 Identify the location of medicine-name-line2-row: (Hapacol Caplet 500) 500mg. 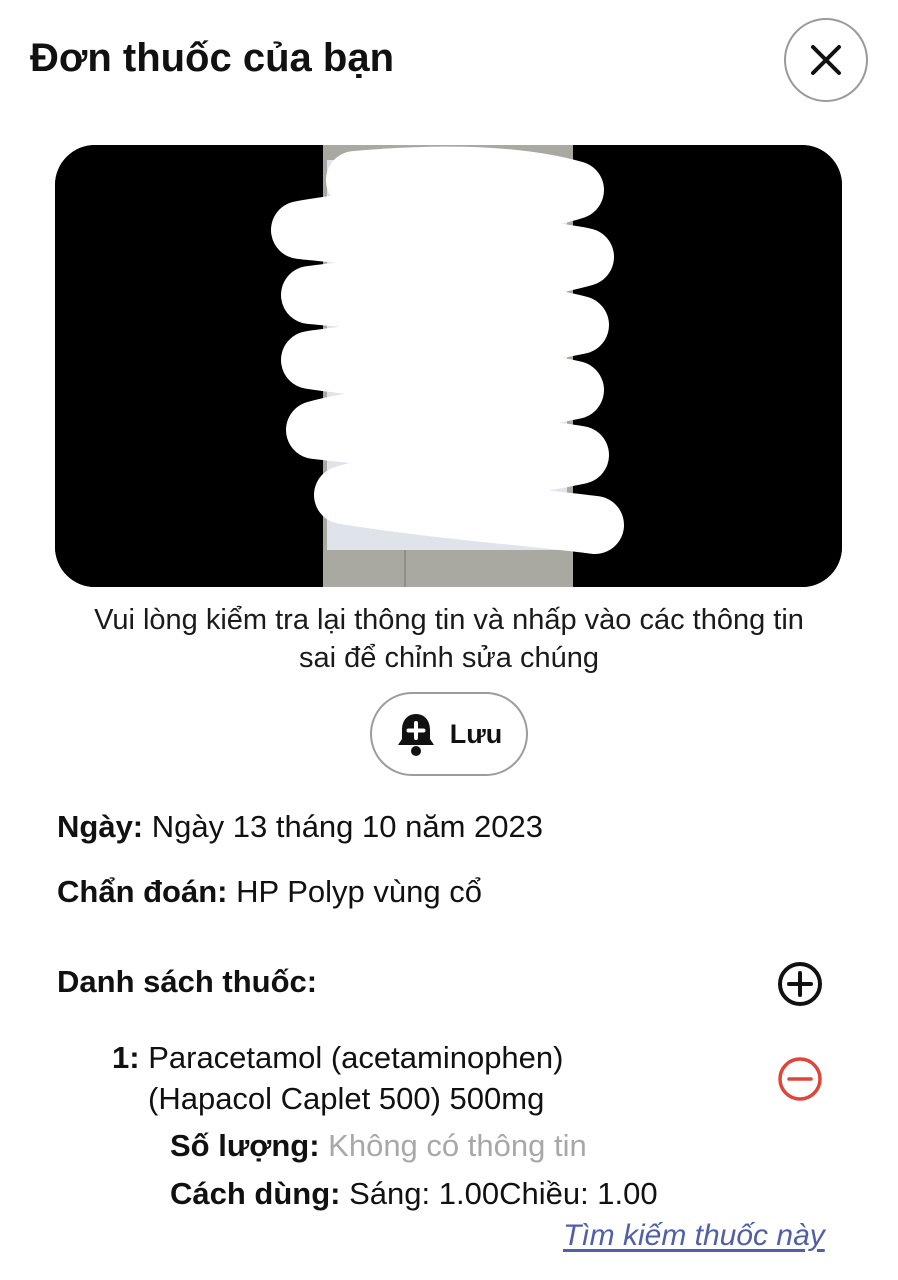
(346, 1099).